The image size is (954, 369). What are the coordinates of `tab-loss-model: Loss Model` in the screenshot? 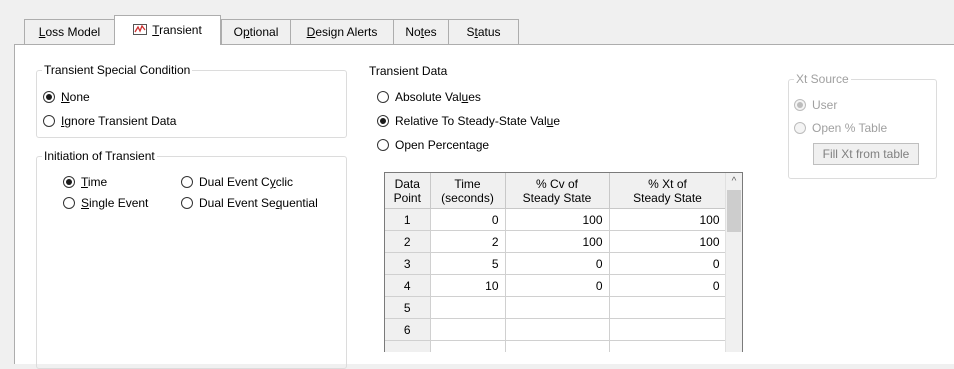 It's located at (69, 31).